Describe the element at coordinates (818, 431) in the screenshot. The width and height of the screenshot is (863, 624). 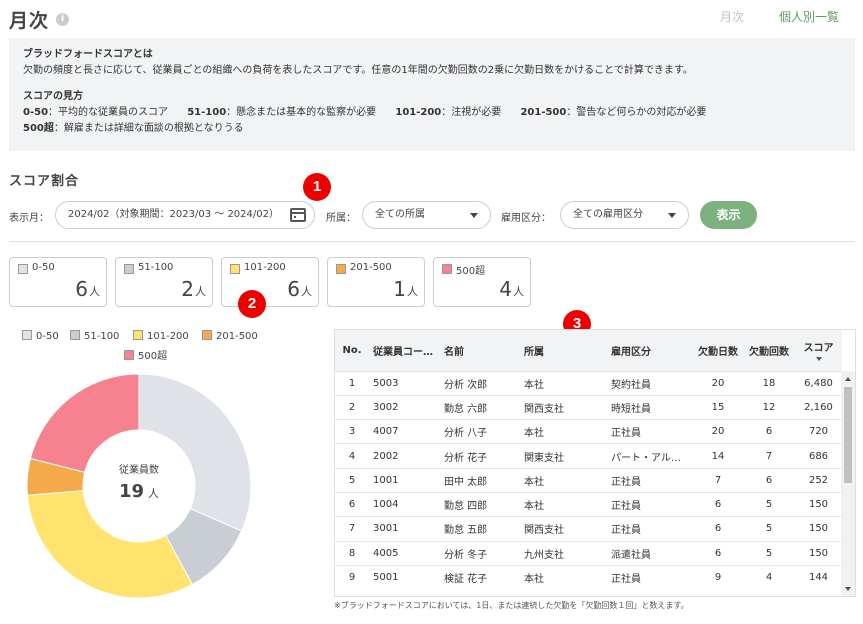
I see `cell-score: 720` at that location.